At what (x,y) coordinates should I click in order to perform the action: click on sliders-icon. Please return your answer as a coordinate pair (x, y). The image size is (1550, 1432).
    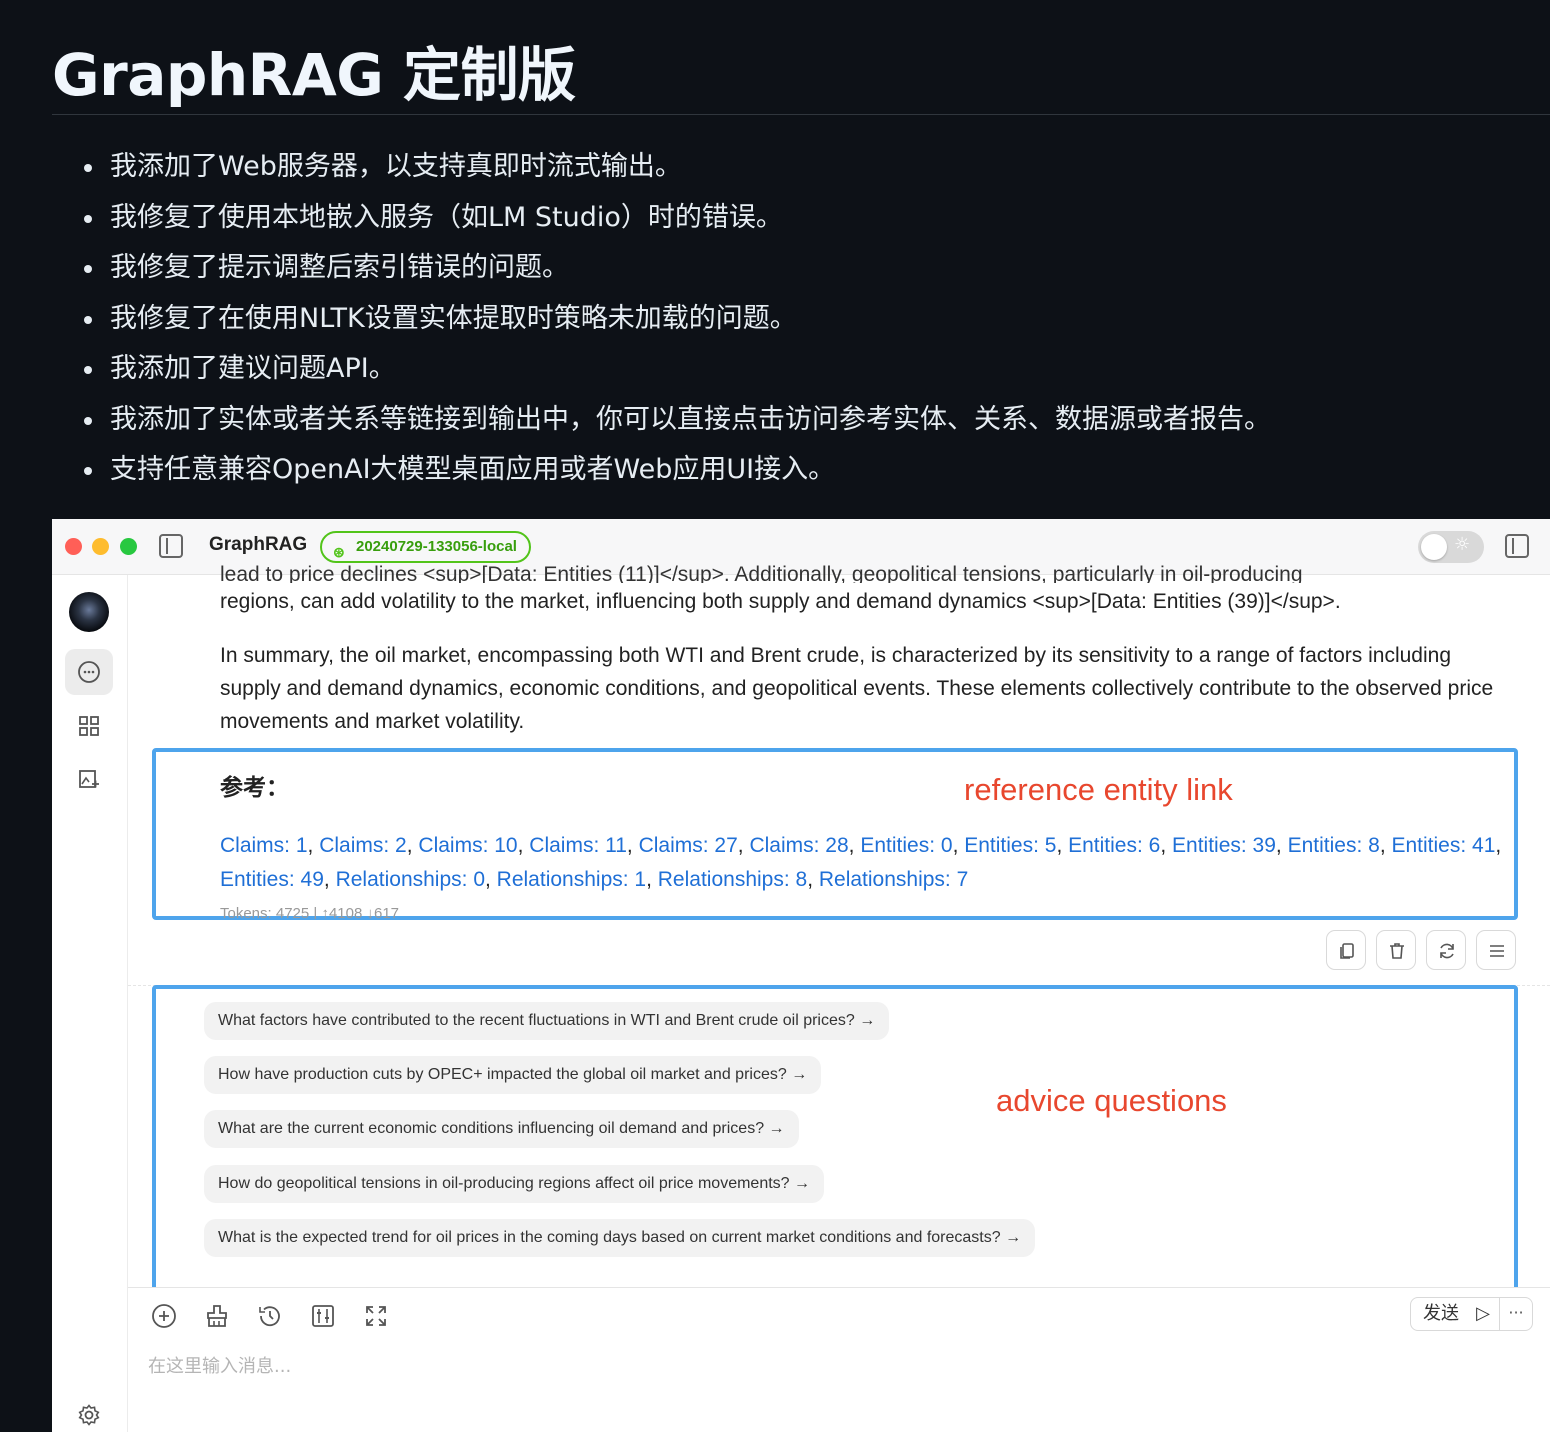
    Looking at the image, I should click on (323, 1316).